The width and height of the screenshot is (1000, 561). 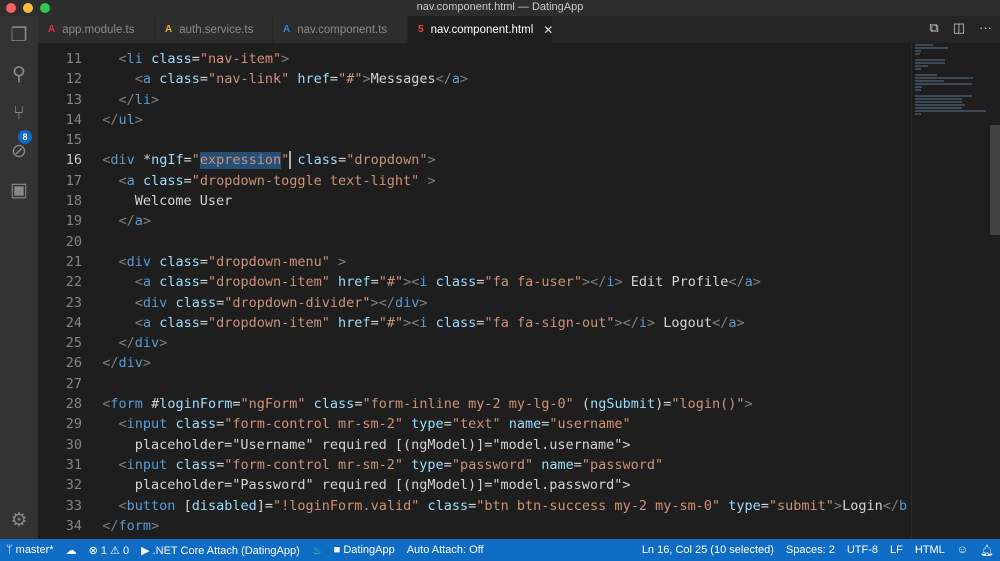 What do you see at coordinates (474, 120) in the screenshot?
I see `code-line: 14 </ul>` at bounding box center [474, 120].